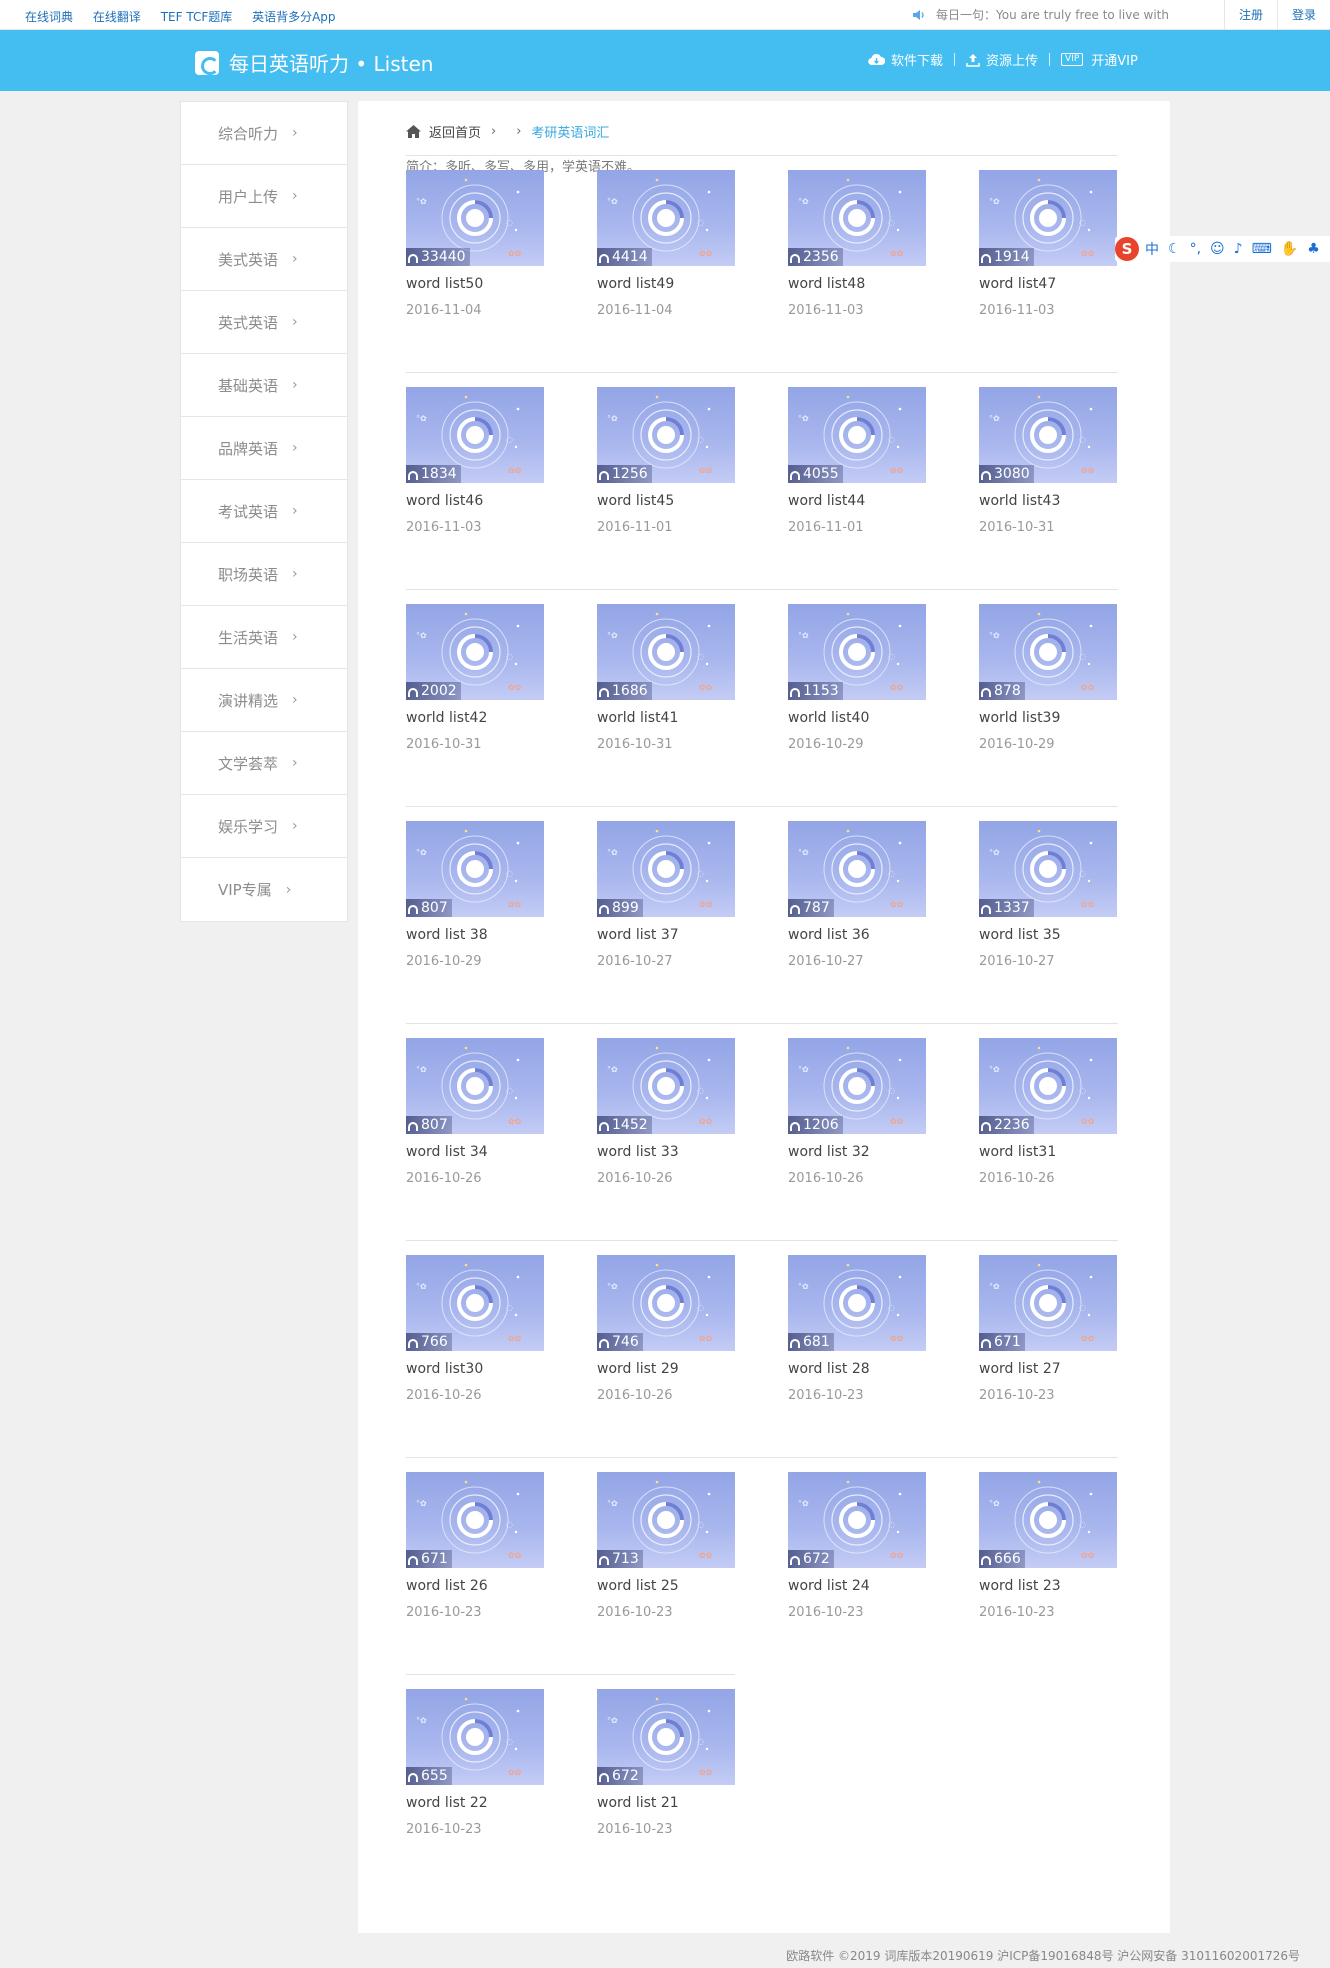  Describe the element at coordinates (1048, 1303) in the screenshot. I see `audio-thumbnail: °✿ ◌ ✿✿ 671` at that location.